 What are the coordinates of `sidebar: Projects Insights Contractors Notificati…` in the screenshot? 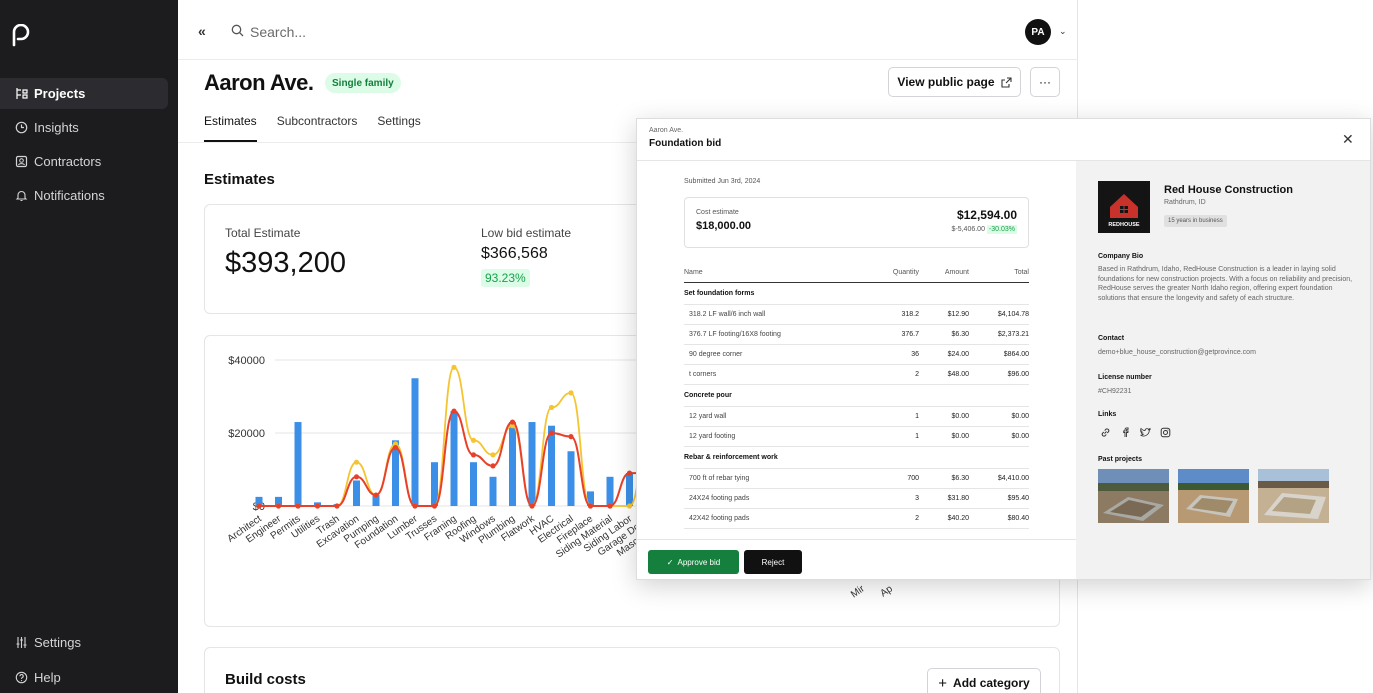 It's located at (89, 346).